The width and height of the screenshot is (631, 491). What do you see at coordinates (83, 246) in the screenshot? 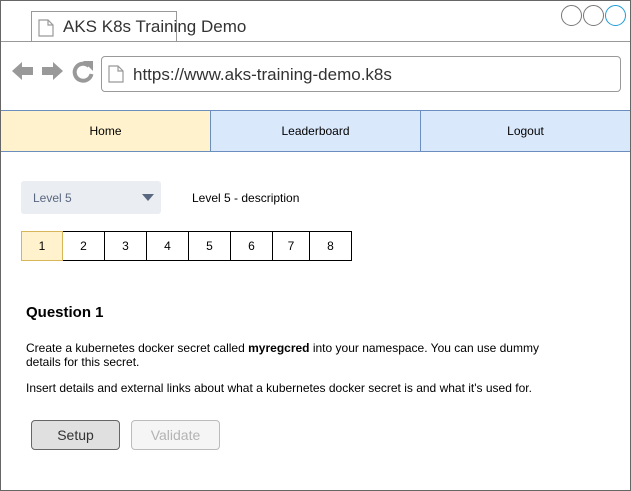
I see `page-2: 2` at bounding box center [83, 246].